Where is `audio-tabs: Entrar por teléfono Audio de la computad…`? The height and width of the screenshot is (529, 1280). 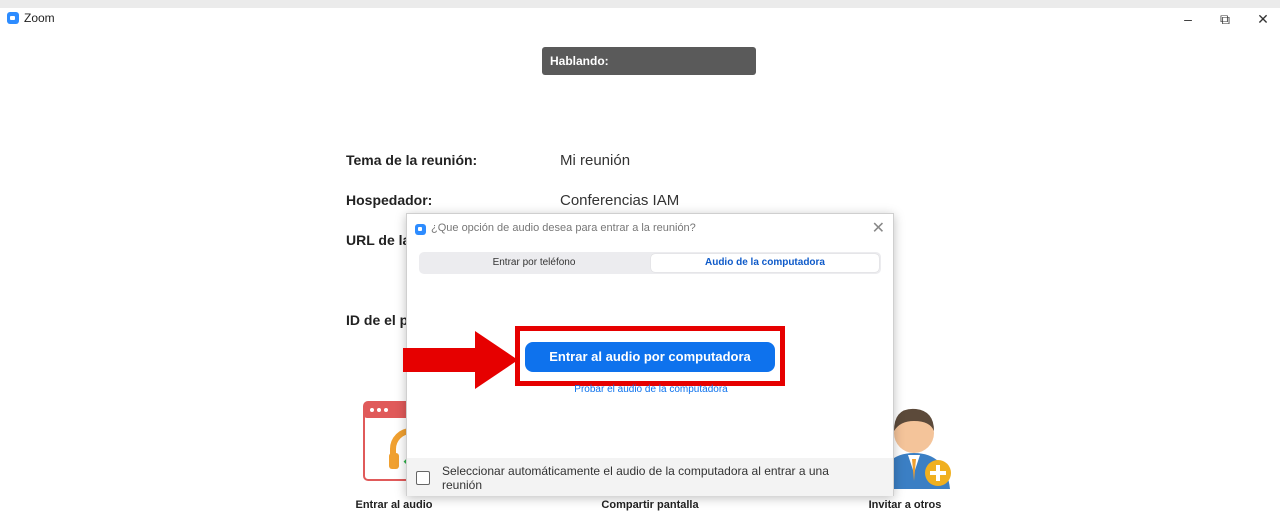
audio-tabs: Entrar por teléfono Audio de la computad… is located at coordinates (650, 263).